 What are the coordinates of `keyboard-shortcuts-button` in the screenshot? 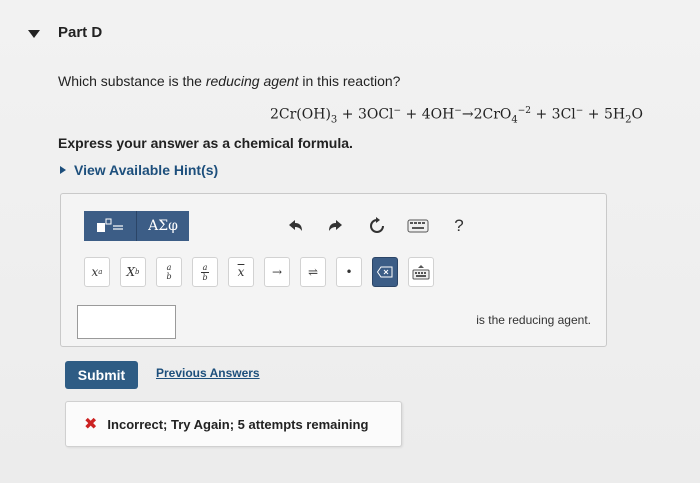 It's located at (418, 226).